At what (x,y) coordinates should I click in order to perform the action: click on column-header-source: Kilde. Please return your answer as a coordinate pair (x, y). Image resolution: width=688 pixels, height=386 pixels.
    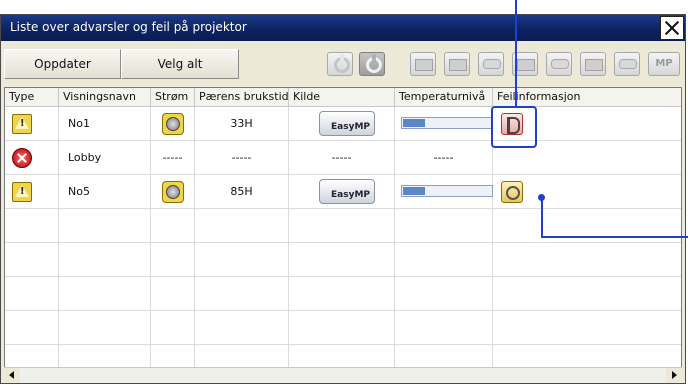
    Looking at the image, I should click on (342, 97).